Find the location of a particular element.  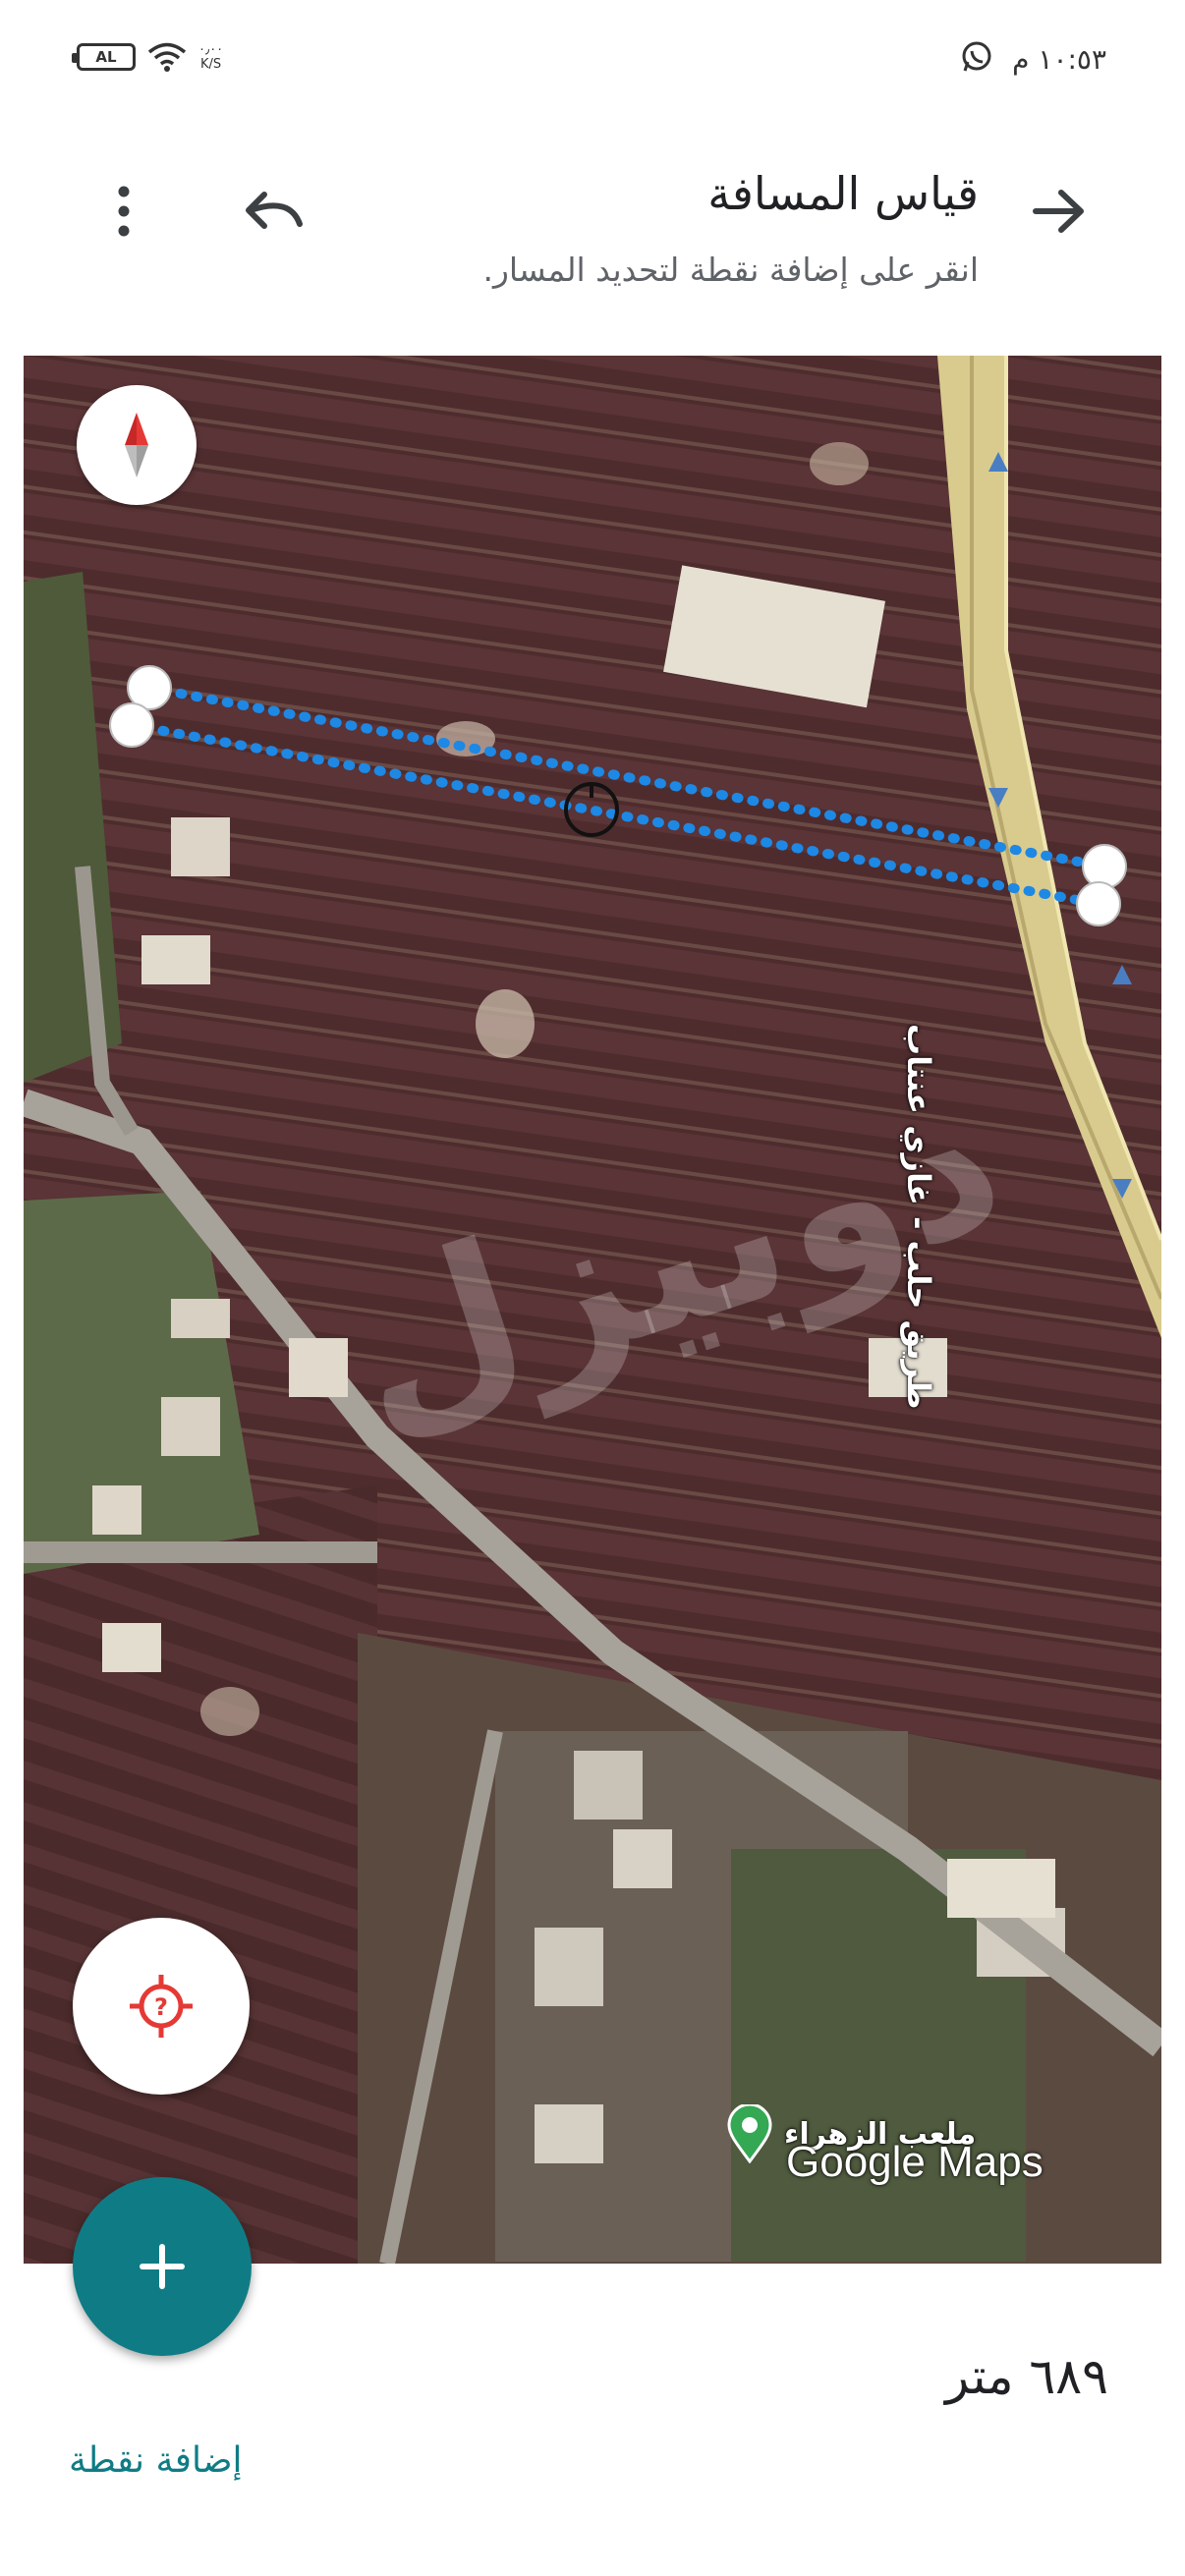

compass-button is located at coordinates (137, 445).